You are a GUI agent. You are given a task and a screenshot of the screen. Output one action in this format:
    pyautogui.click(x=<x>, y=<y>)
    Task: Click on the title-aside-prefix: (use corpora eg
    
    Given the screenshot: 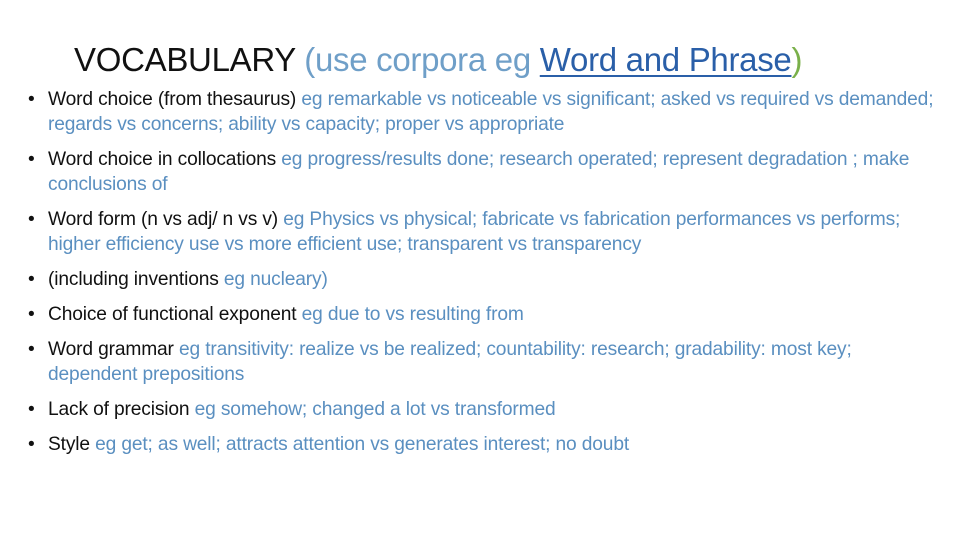 What is the action you would take?
    pyautogui.click(x=422, y=59)
    